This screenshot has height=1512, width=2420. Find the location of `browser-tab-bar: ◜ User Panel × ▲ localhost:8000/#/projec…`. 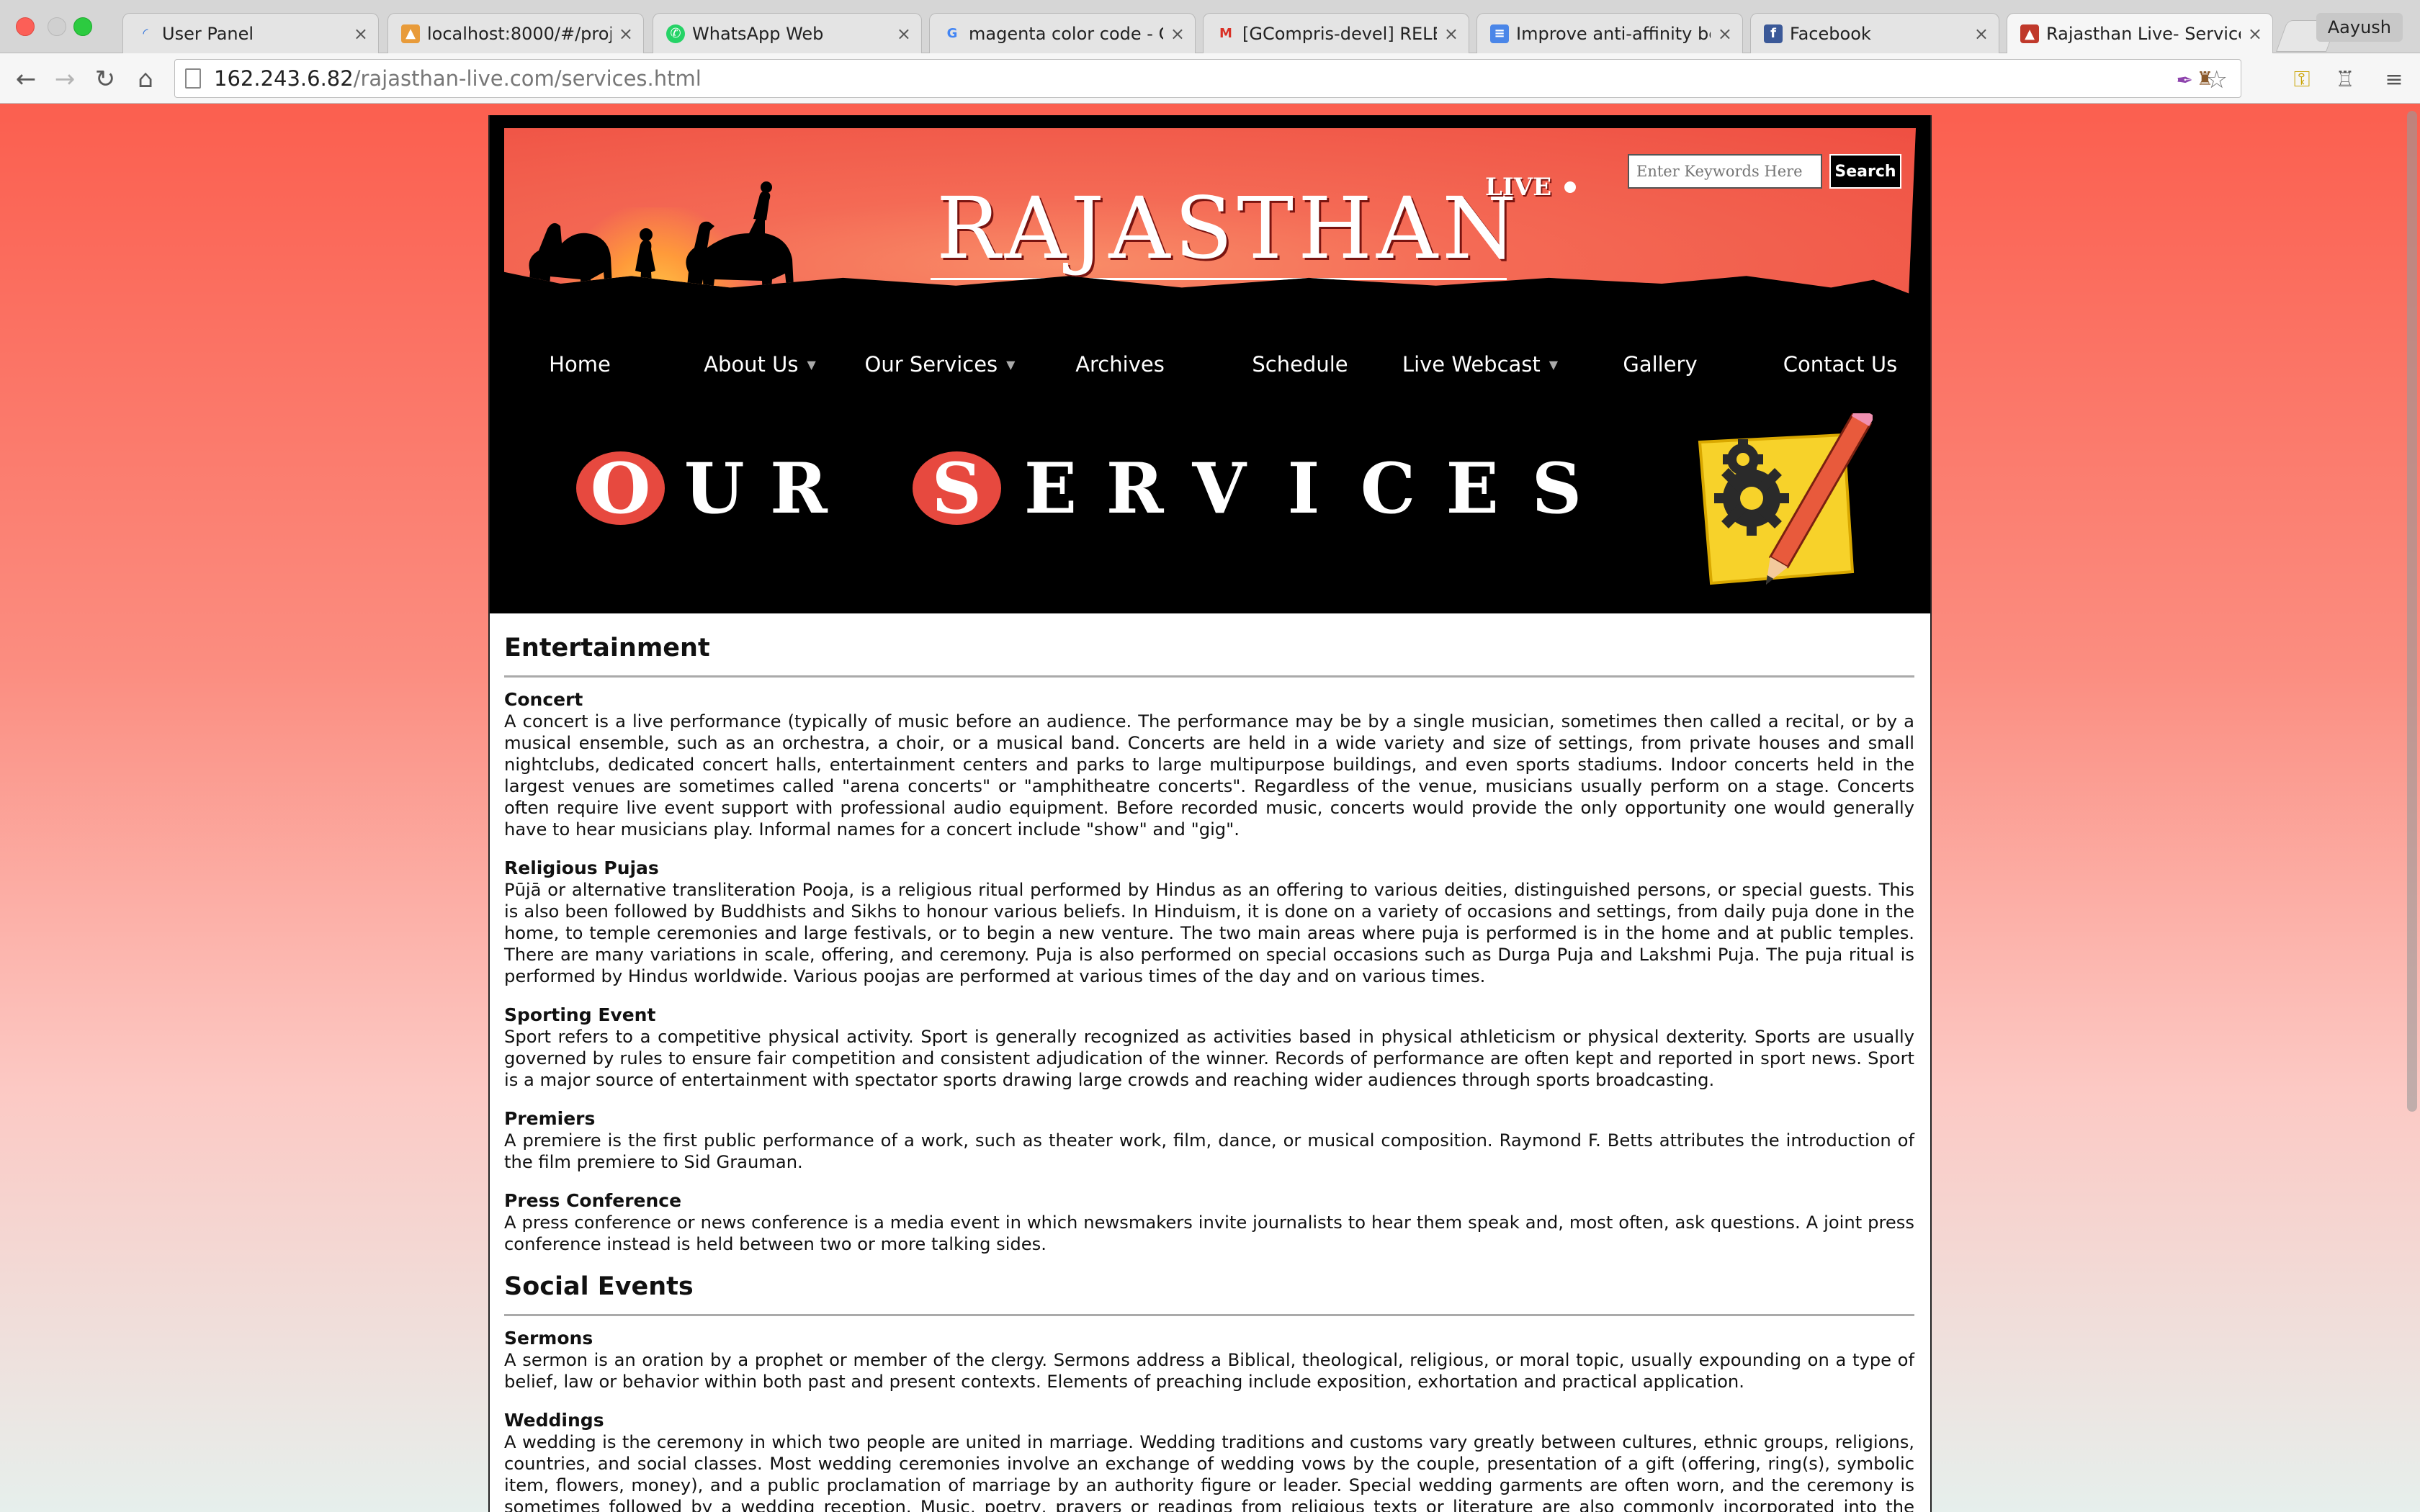

browser-tab-bar: ◜ User Panel × ▲ localhost:8000/#/projec… is located at coordinates (1210, 27).